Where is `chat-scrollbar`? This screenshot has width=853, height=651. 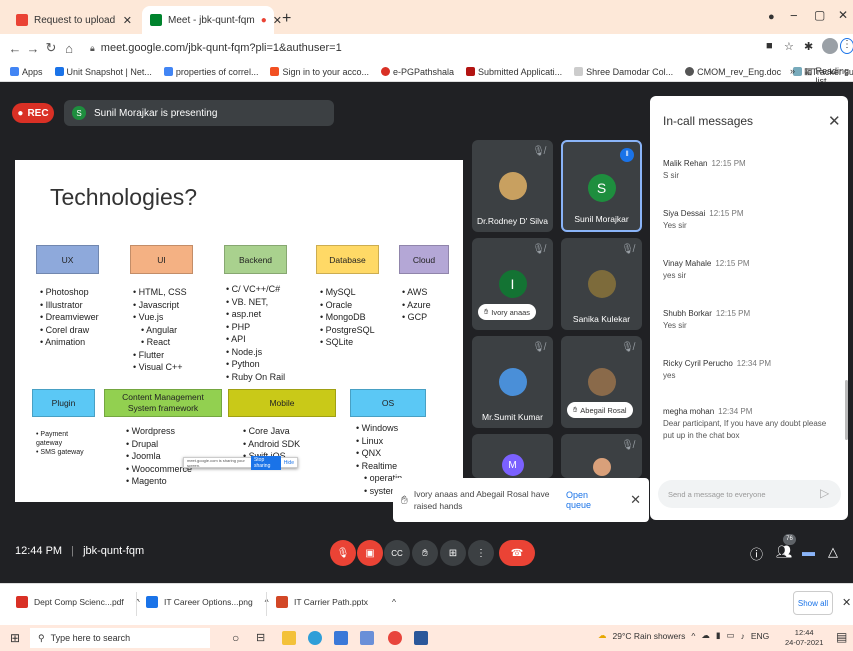 chat-scrollbar is located at coordinates (846, 410).